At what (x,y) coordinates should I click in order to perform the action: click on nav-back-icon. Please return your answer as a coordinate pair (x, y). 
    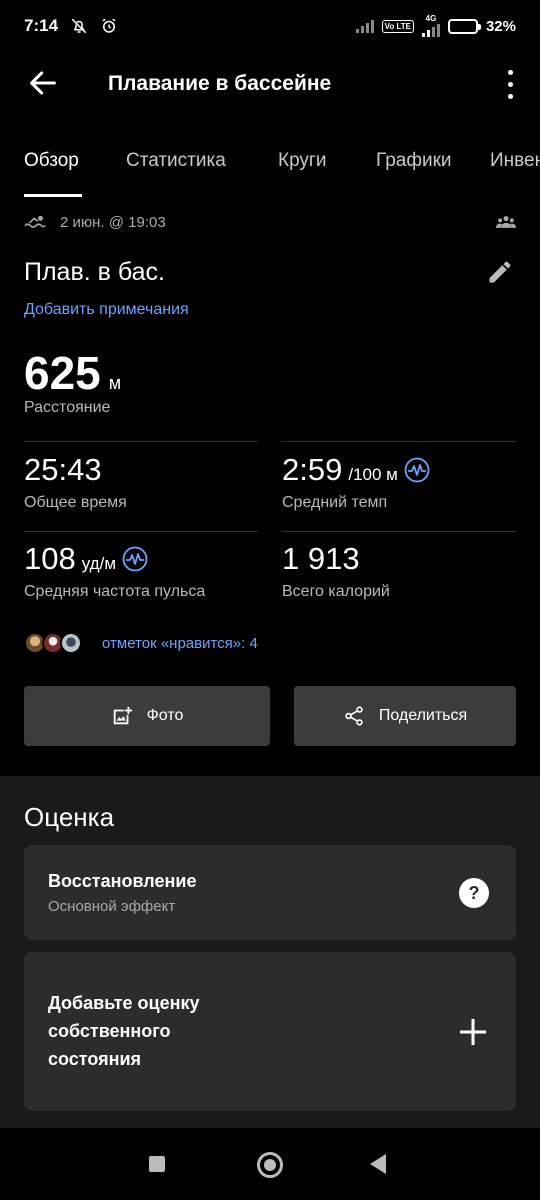
    Looking at the image, I should click on (378, 1164).